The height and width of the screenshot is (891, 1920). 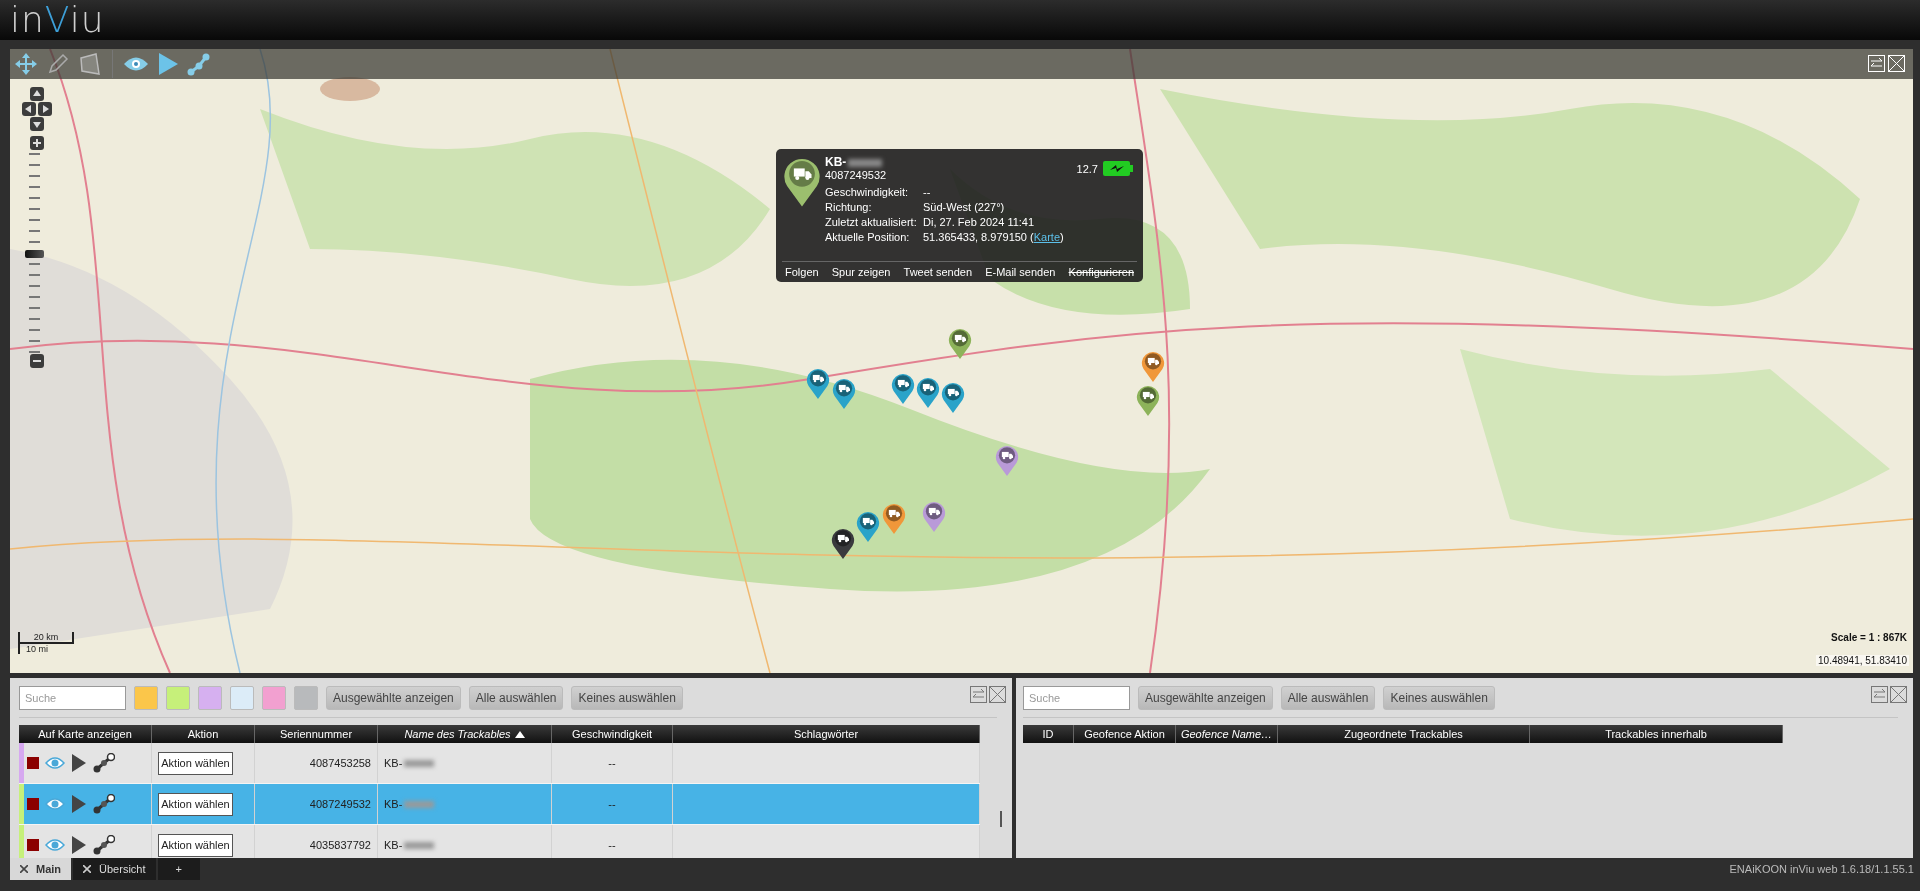 What do you see at coordinates (29, 109) in the screenshot?
I see `pan-left-icon` at bounding box center [29, 109].